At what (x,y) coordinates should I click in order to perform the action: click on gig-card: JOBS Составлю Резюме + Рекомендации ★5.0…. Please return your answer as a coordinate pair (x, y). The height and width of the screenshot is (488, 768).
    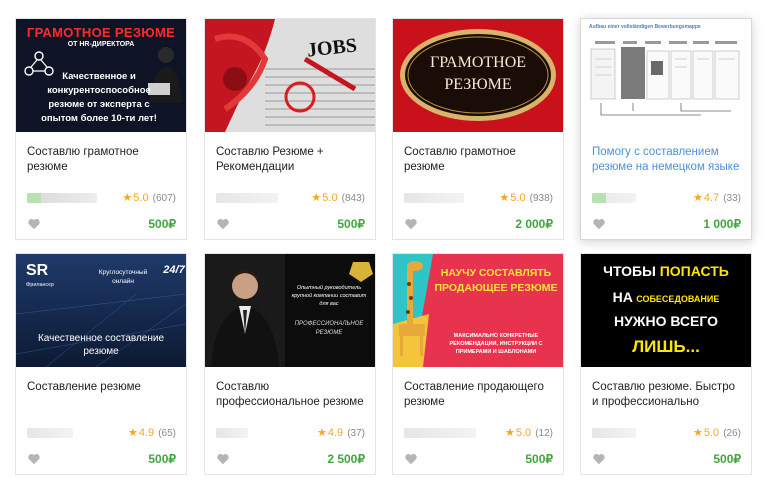
    Looking at the image, I should click on (290, 129).